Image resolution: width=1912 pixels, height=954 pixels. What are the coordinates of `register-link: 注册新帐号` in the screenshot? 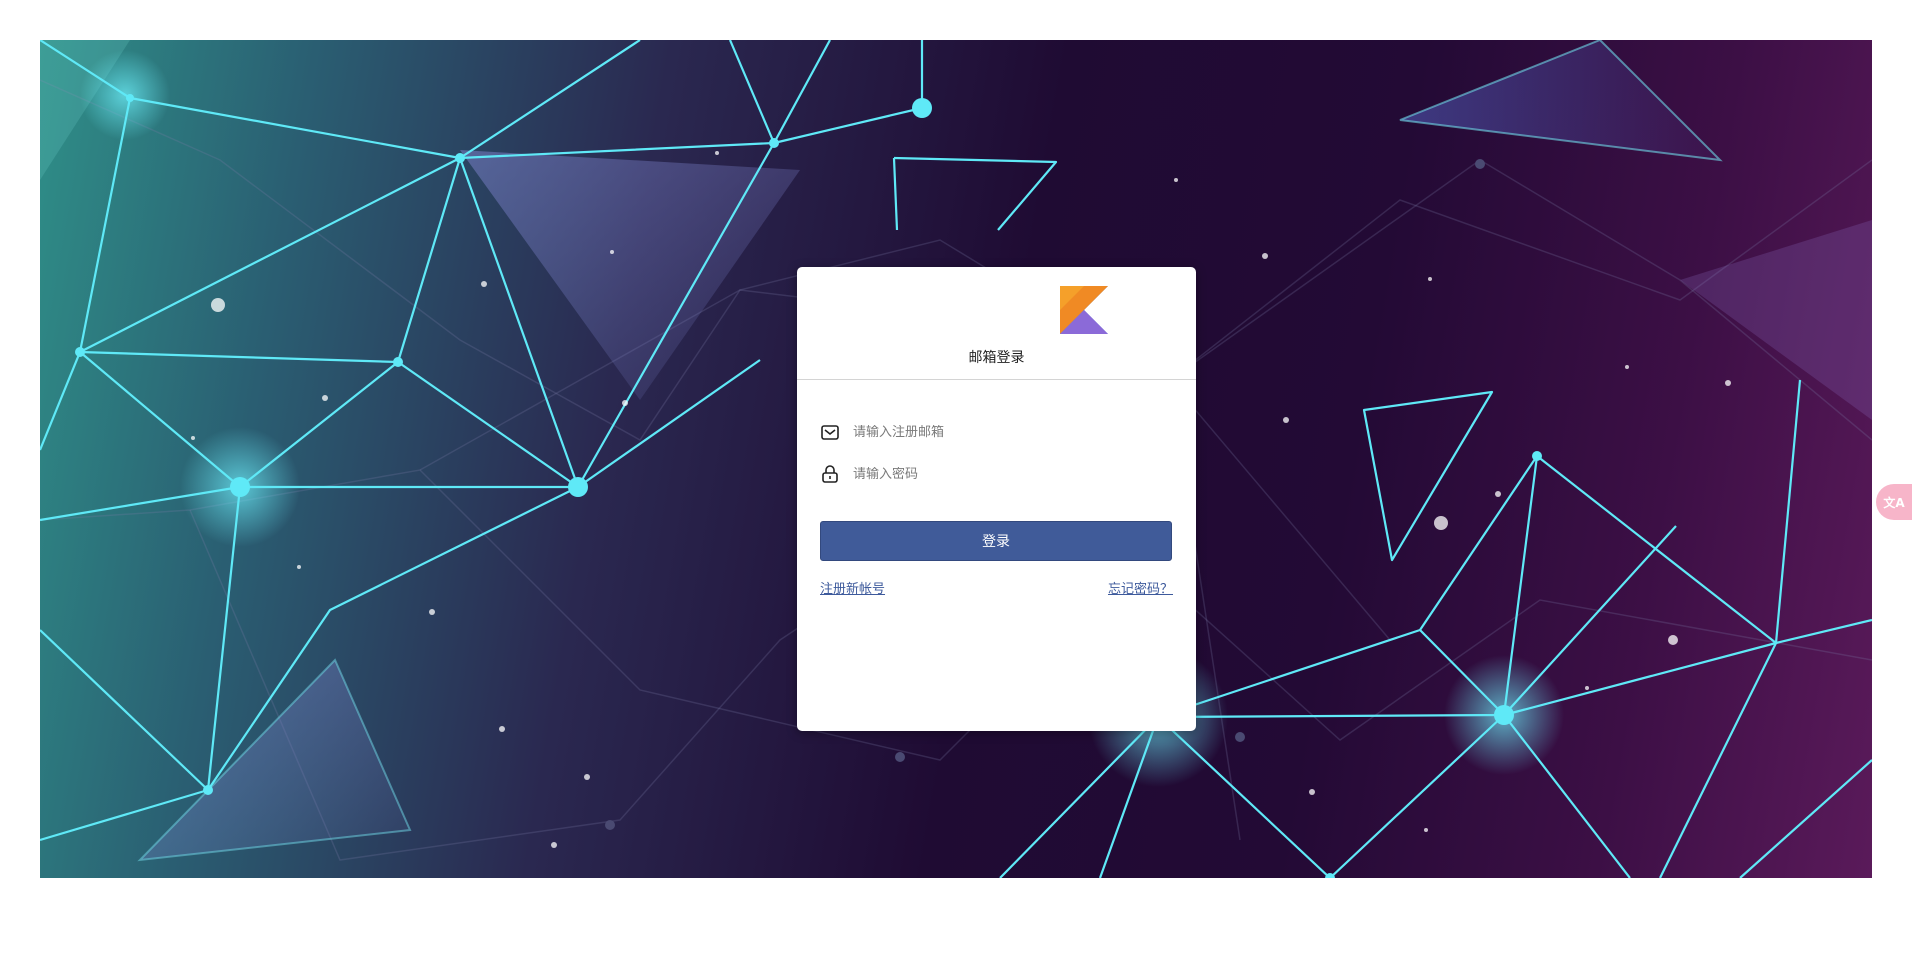 It's located at (852, 587).